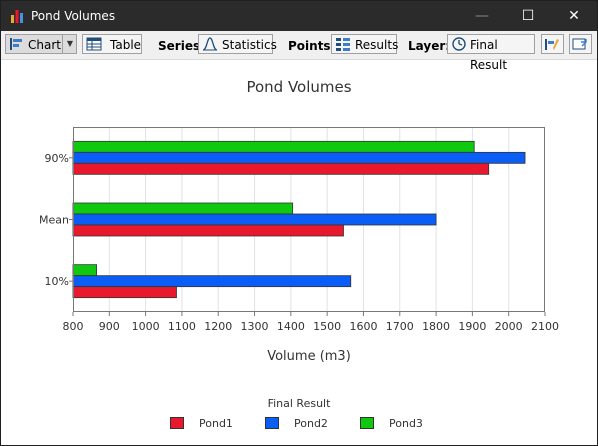 The image size is (598, 446). What do you see at coordinates (343, 44) in the screenshot?
I see `results-icon` at bounding box center [343, 44].